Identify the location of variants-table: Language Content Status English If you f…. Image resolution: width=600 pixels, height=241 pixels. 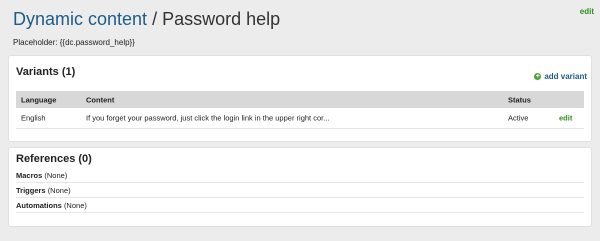
(300, 110).